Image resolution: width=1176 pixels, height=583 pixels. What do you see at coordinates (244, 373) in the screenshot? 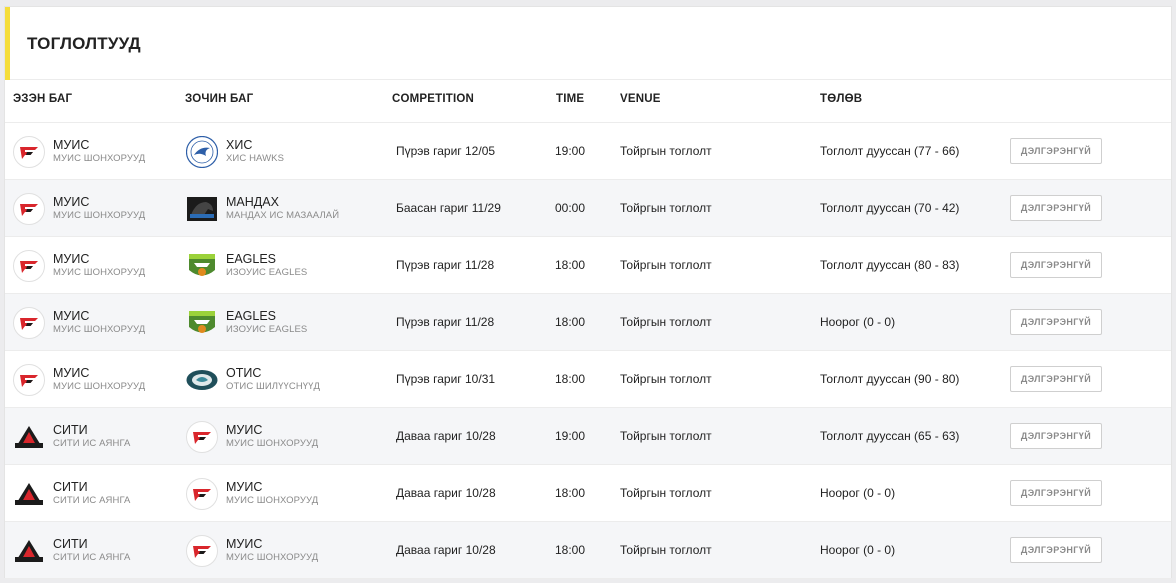
I see `away-team-name: ОТИС` at bounding box center [244, 373].